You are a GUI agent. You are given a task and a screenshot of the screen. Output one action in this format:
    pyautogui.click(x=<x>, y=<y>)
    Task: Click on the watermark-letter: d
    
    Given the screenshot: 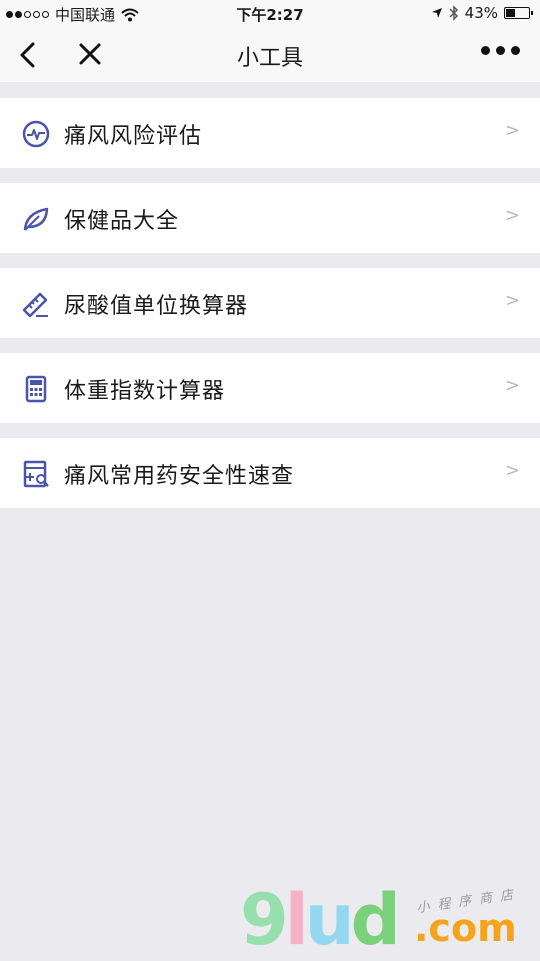 What is the action you would take?
    pyautogui.click(x=375, y=920)
    